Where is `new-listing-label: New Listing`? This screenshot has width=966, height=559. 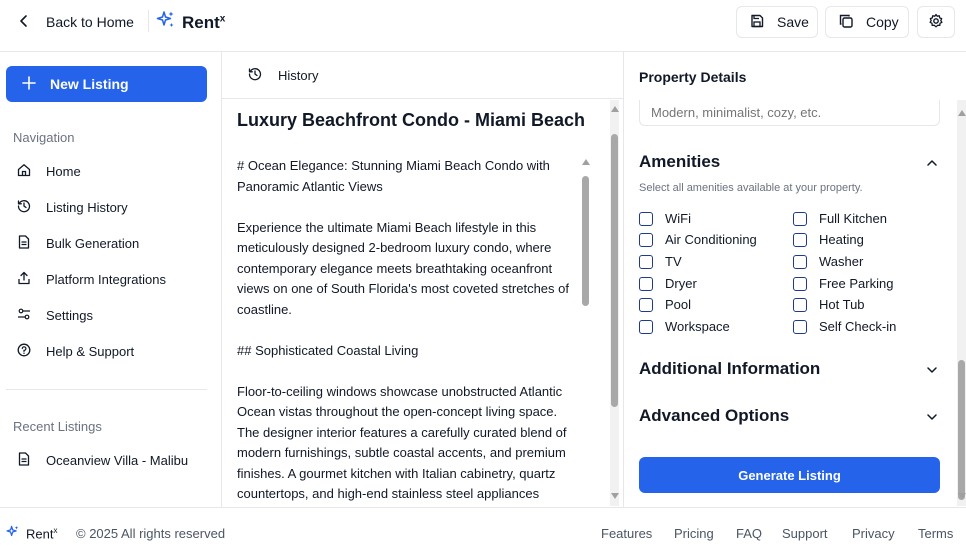
new-listing-label: New Listing is located at coordinates (89, 84).